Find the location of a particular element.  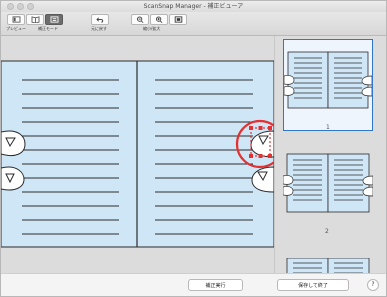

footer-bar: 補正実行 保存して終了 ? is located at coordinates (193, 284).